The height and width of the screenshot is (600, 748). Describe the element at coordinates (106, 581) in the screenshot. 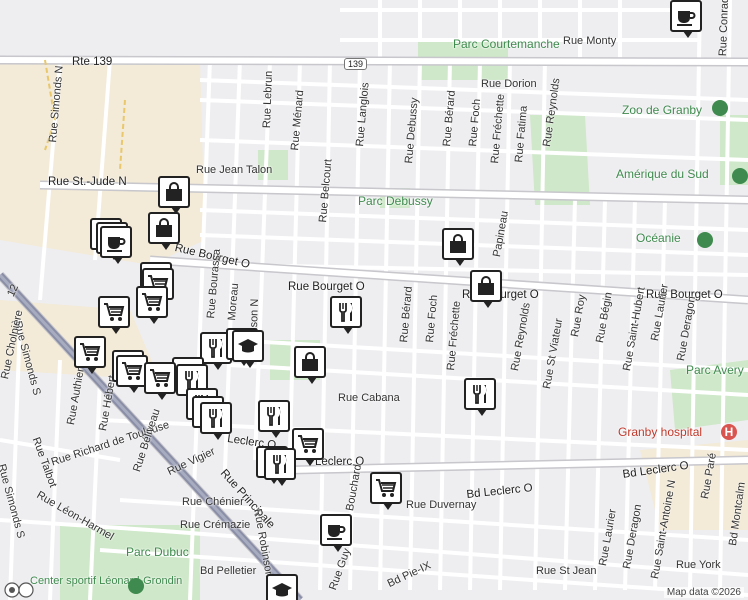

I see `park-label-center-sportif: Center sportif Léonard-Grondin` at that location.